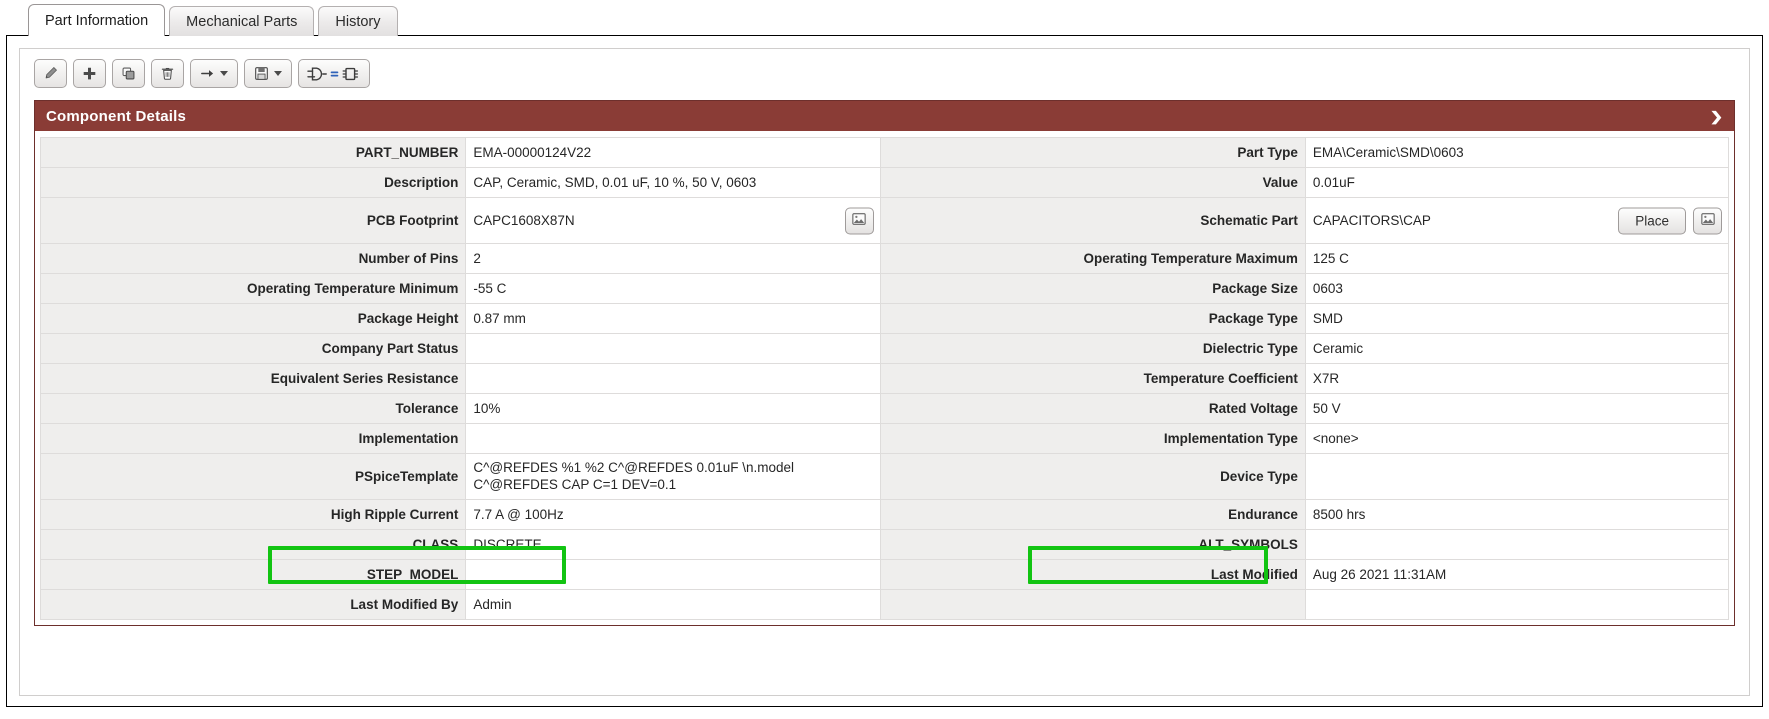  I want to click on property-value: 10%, so click(673, 408).